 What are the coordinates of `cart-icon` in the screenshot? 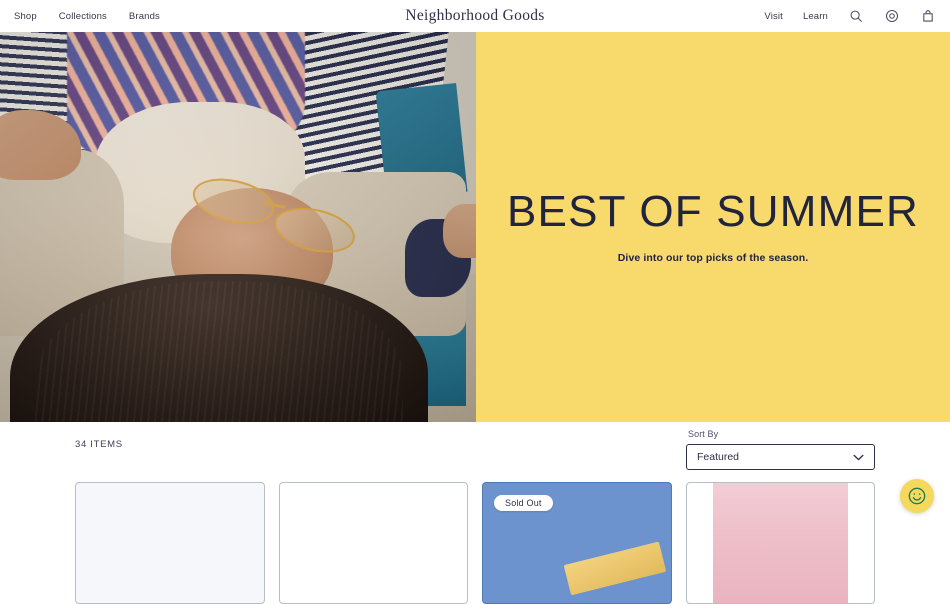 It's located at (928, 16).